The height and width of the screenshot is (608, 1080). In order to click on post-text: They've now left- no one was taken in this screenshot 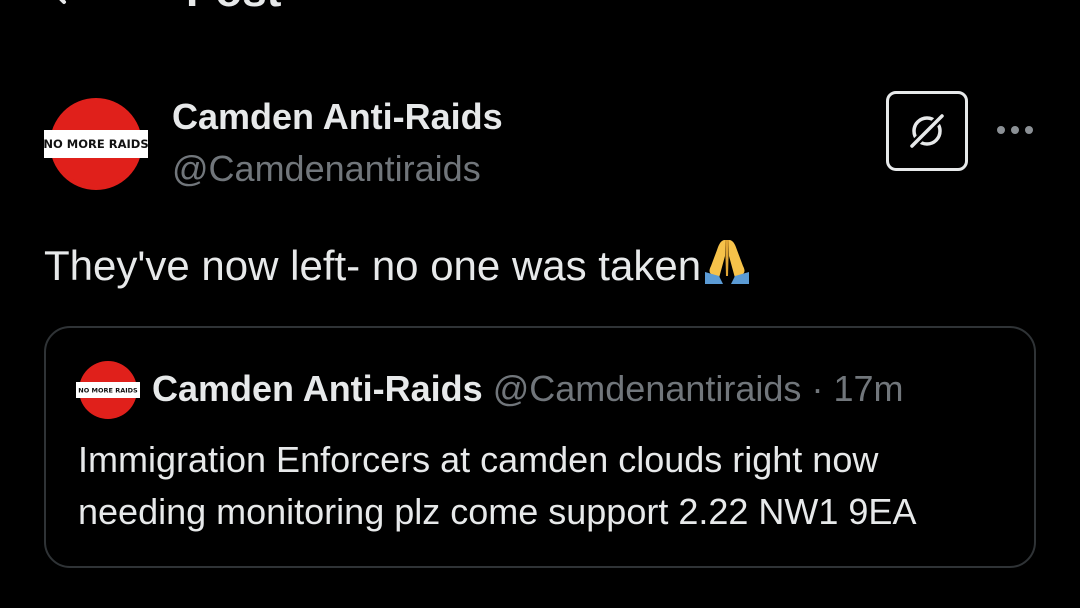, I will do `click(398, 264)`.